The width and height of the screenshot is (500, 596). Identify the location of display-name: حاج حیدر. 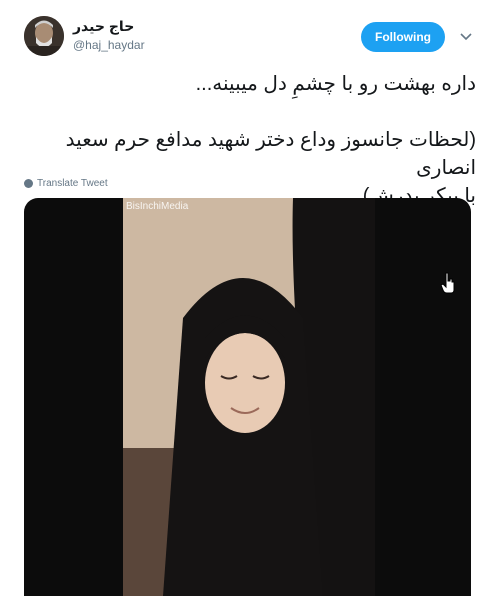
(103, 26).